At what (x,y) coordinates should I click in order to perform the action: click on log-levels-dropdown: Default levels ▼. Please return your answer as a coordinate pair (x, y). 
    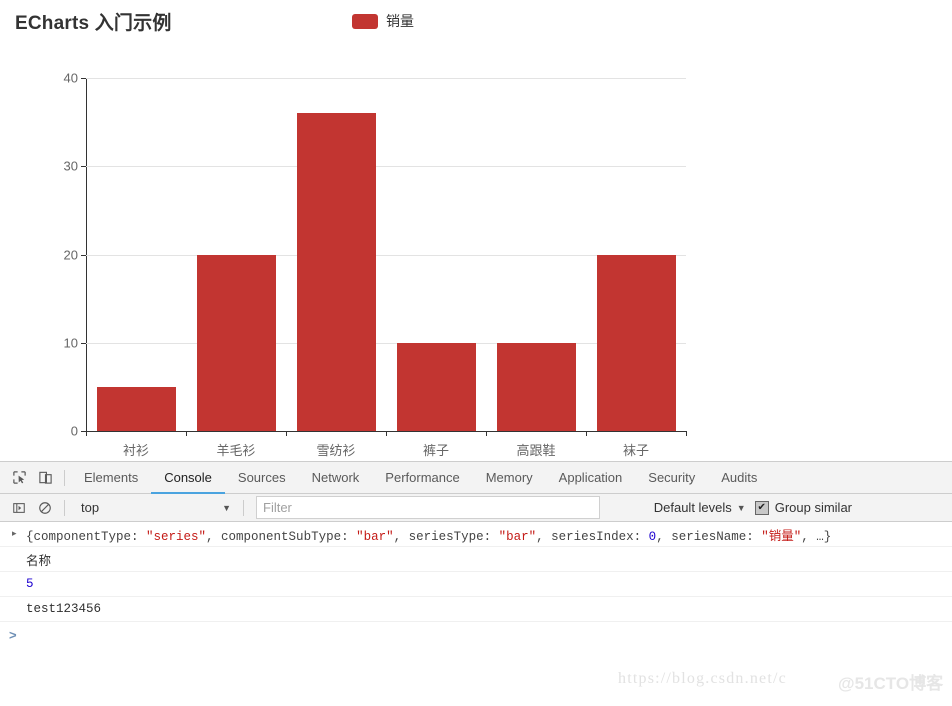
    Looking at the image, I should click on (700, 507).